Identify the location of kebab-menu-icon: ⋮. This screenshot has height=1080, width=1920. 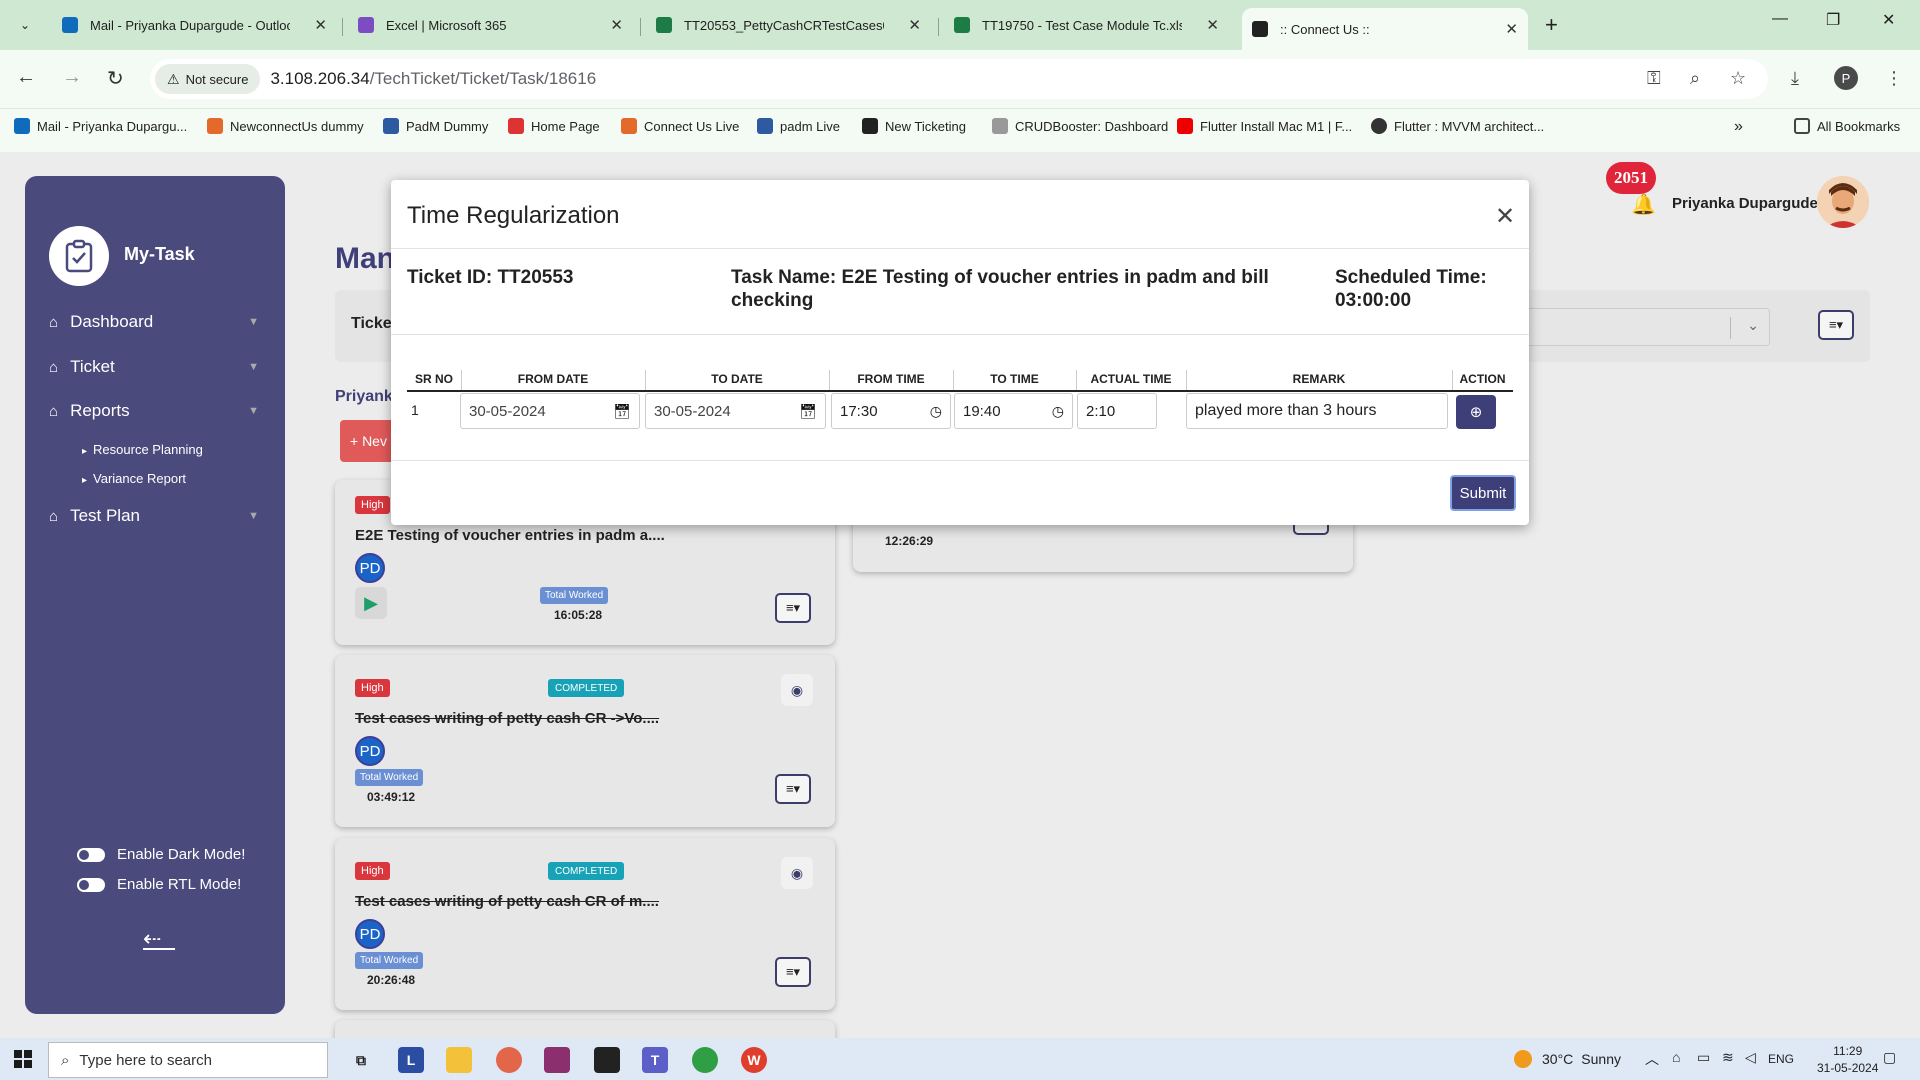
(1894, 78).